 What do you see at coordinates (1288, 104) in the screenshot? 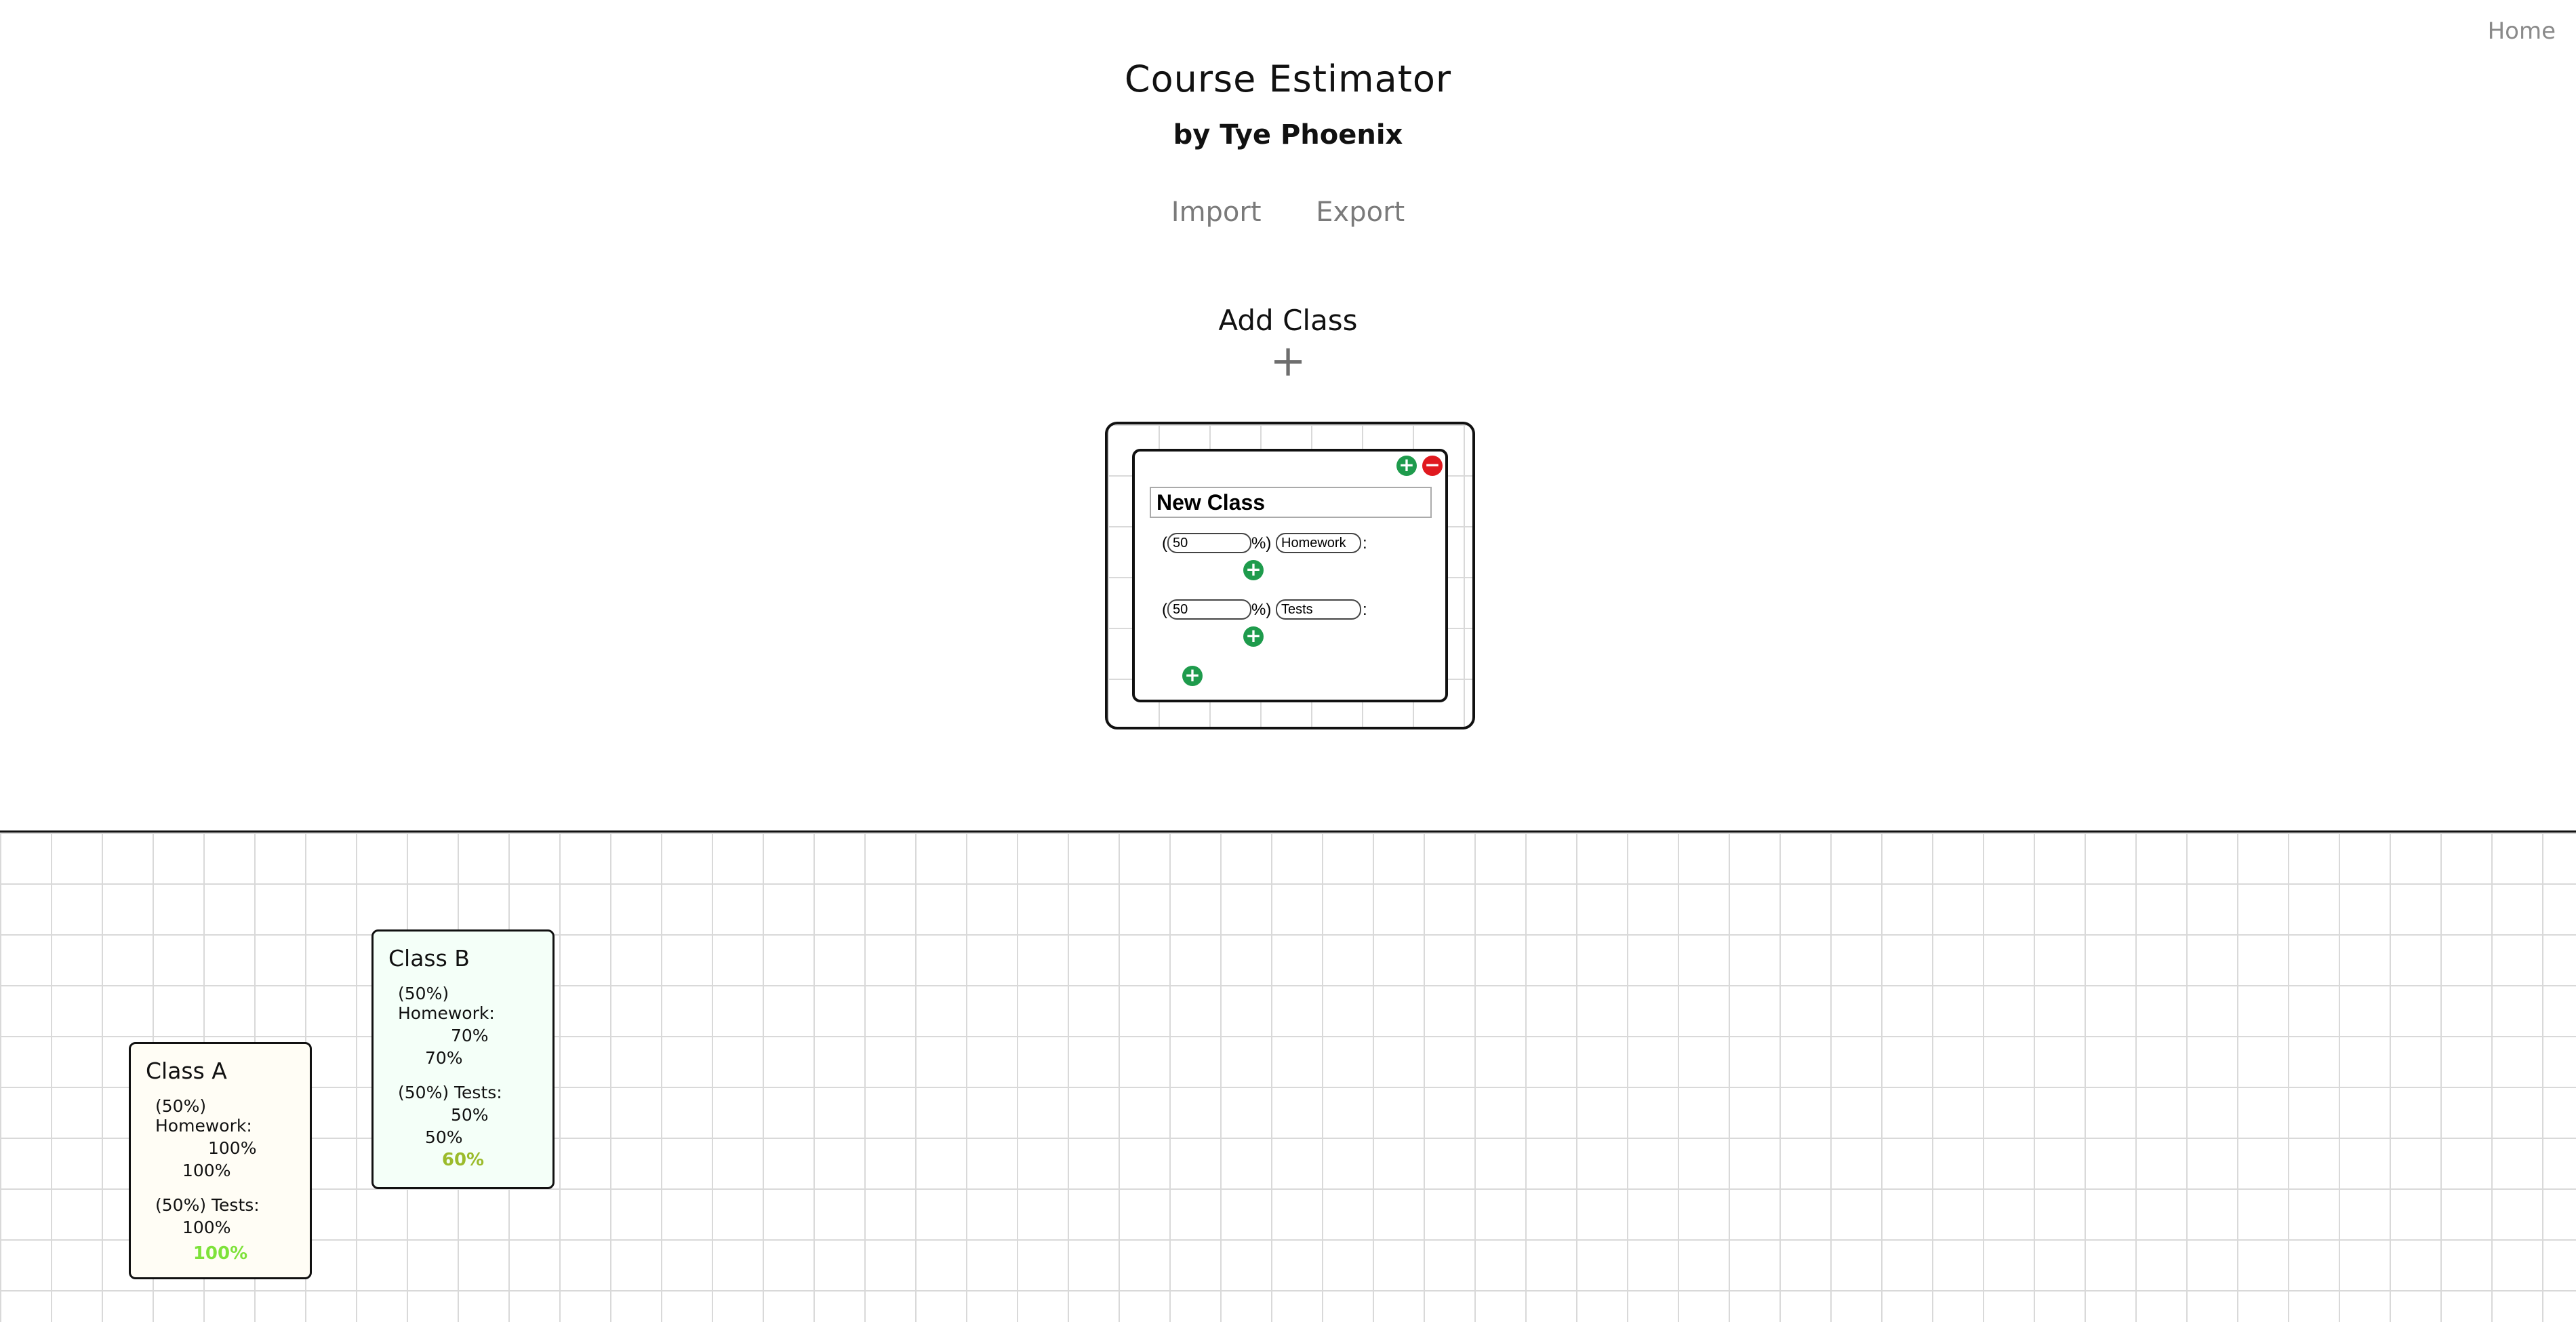
I see `header: Course Estimator by Tye Phoenix` at bounding box center [1288, 104].